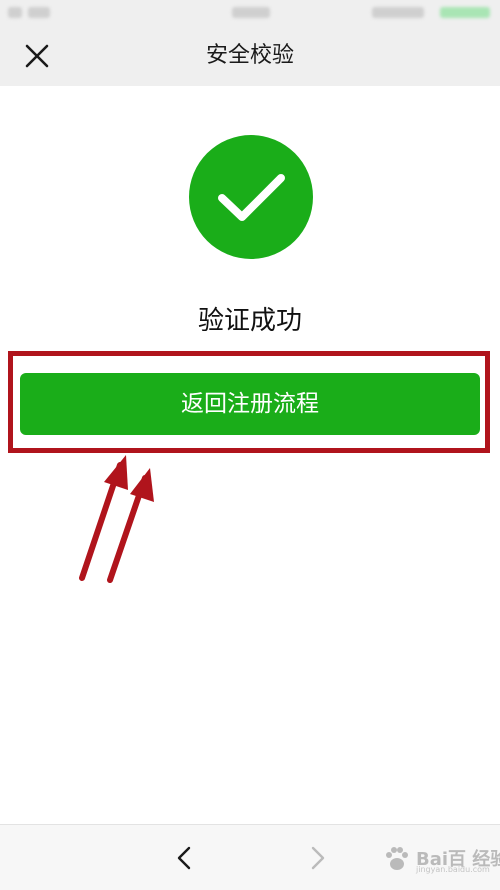 The image size is (500, 890). I want to click on checkmark-circle-icon, so click(251, 197).